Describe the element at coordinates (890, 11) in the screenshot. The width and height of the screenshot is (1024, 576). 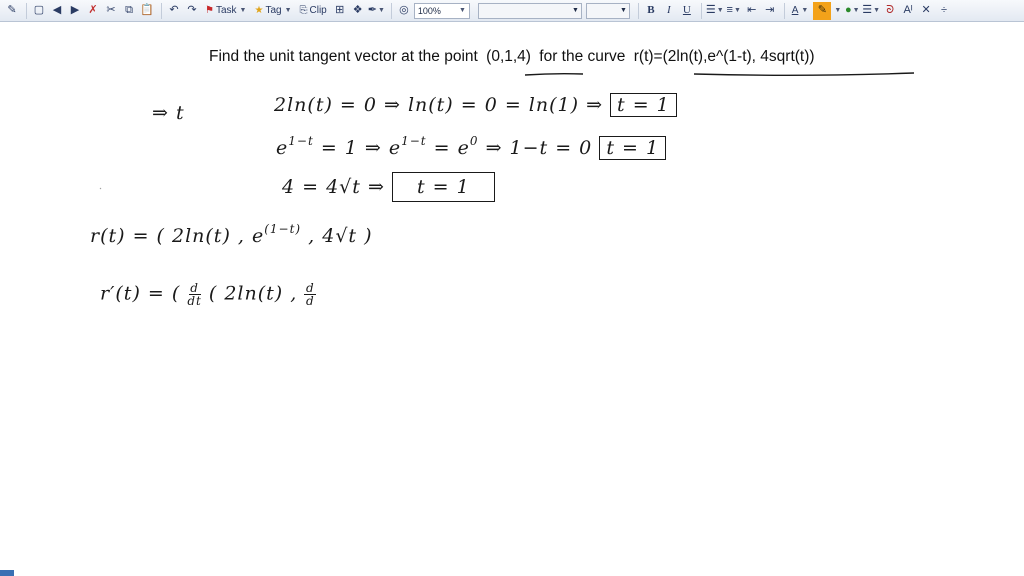
I see `lasso-icon: ᘐ` at that location.